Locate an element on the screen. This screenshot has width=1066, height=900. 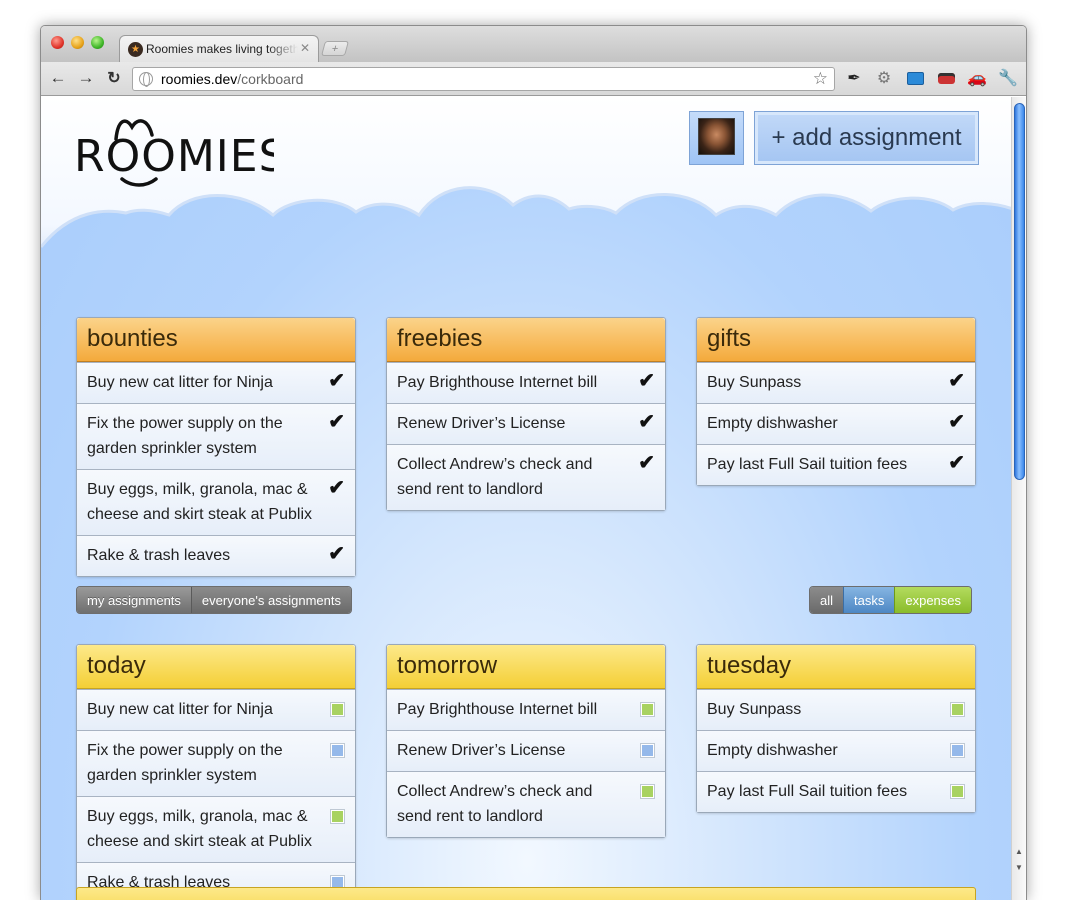
card-title: bounties is located at coordinates (216, 340).